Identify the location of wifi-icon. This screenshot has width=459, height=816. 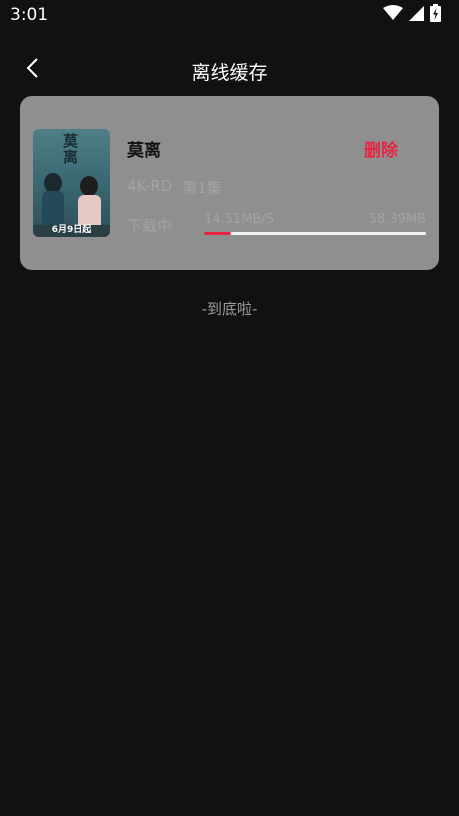
(393, 15).